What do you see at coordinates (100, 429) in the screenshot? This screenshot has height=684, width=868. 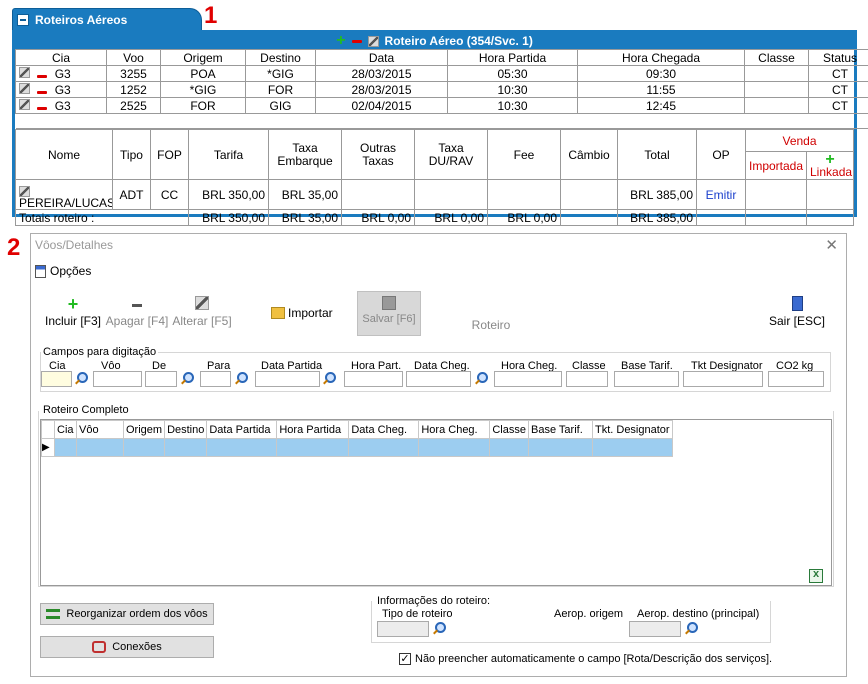 I see `rc-col-voo: Vôo` at bounding box center [100, 429].